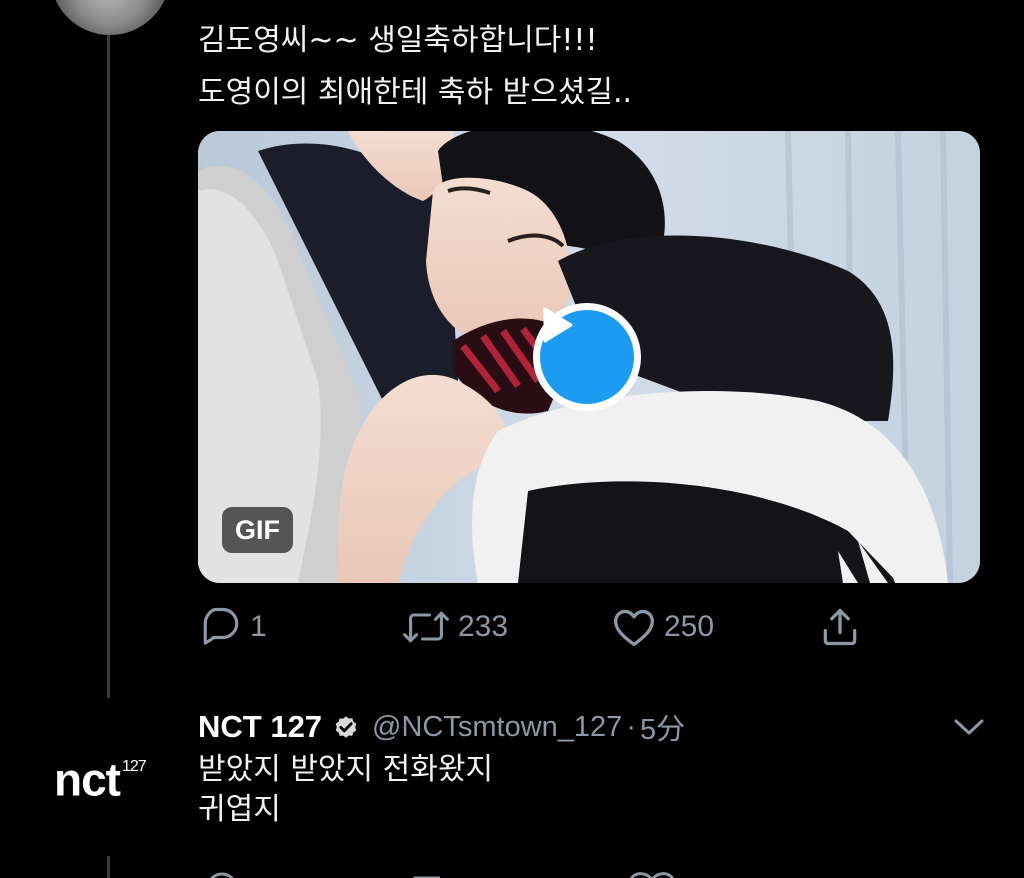 The height and width of the screenshot is (878, 1024). I want to click on reply-icon, so click(221, 626).